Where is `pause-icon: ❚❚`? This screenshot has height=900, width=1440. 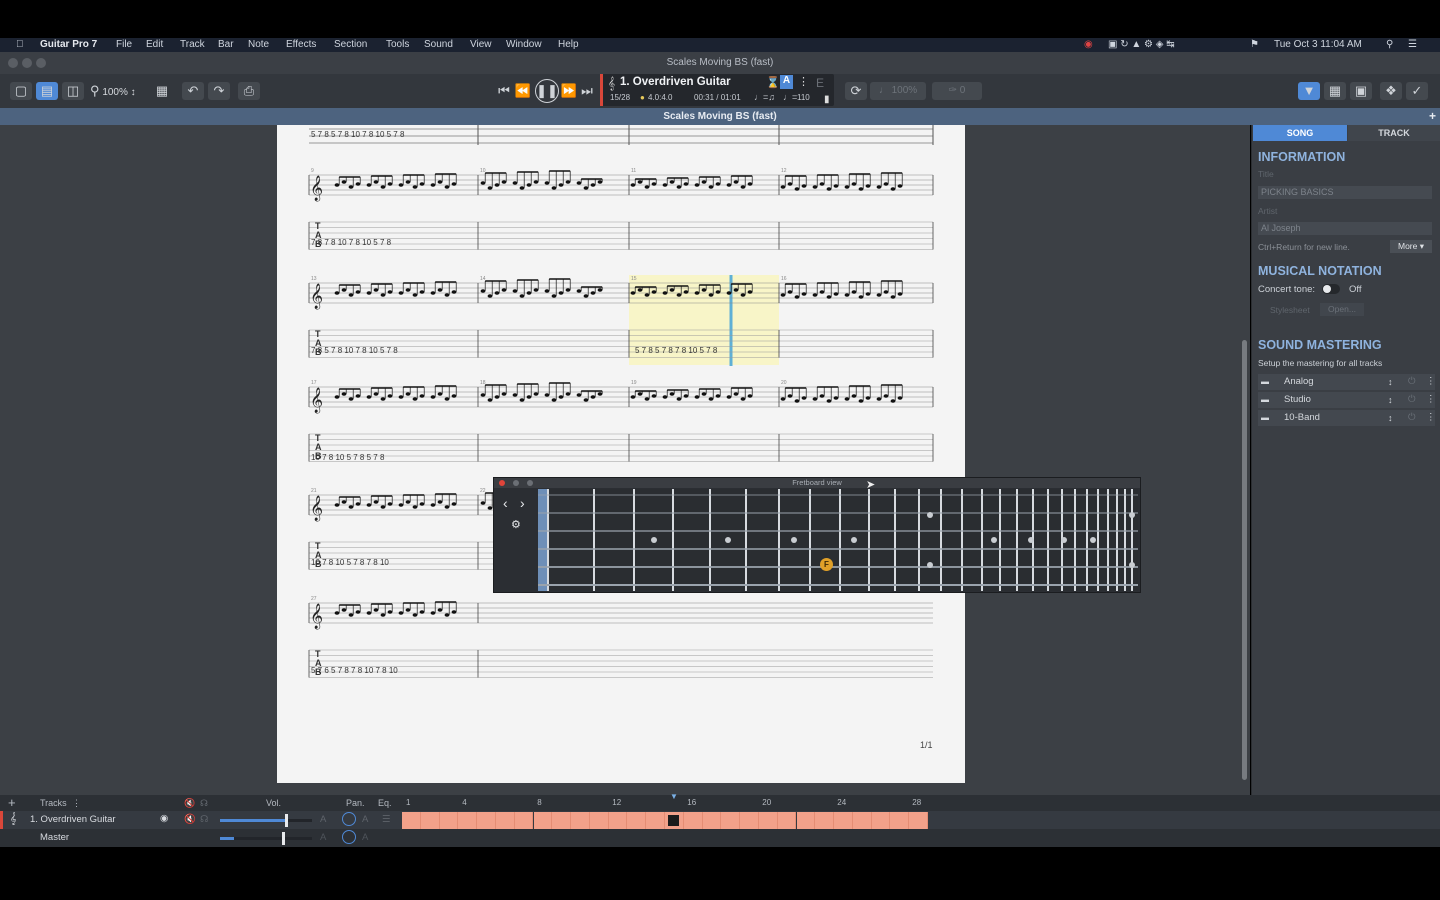 pause-icon: ❚❚ is located at coordinates (547, 91).